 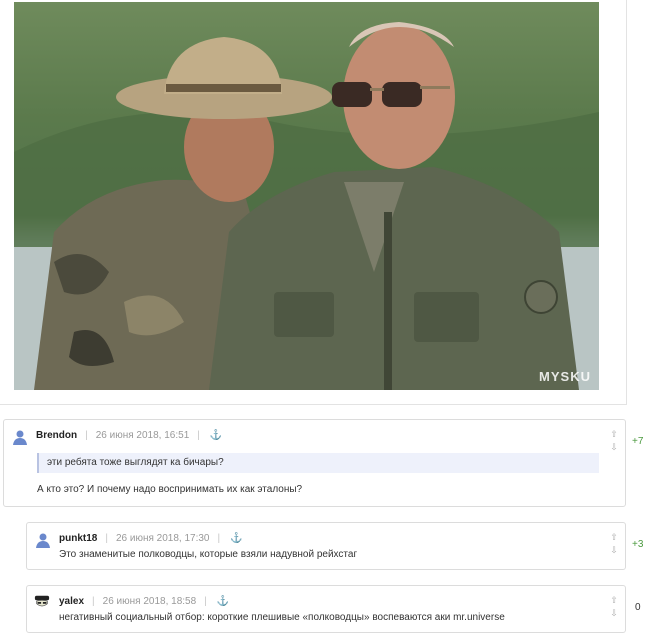 What do you see at coordinates (71, 601) in the screenshot?
I see `comment-author: yalex` at bounding box center [71, 601].